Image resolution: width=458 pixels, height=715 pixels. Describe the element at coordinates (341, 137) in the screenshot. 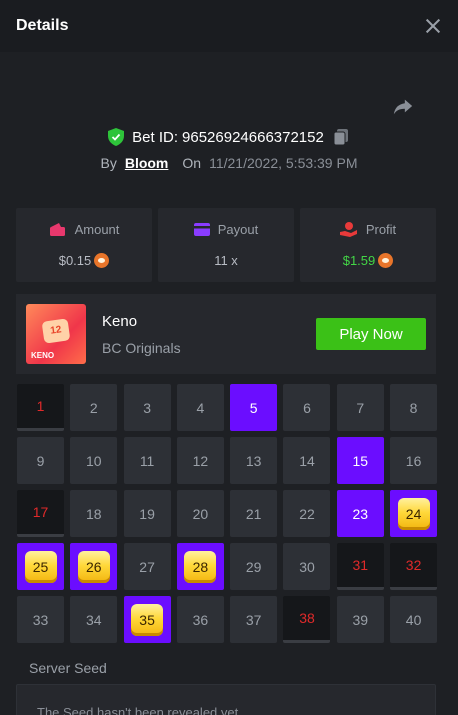

I see `copy-icon` at that location.